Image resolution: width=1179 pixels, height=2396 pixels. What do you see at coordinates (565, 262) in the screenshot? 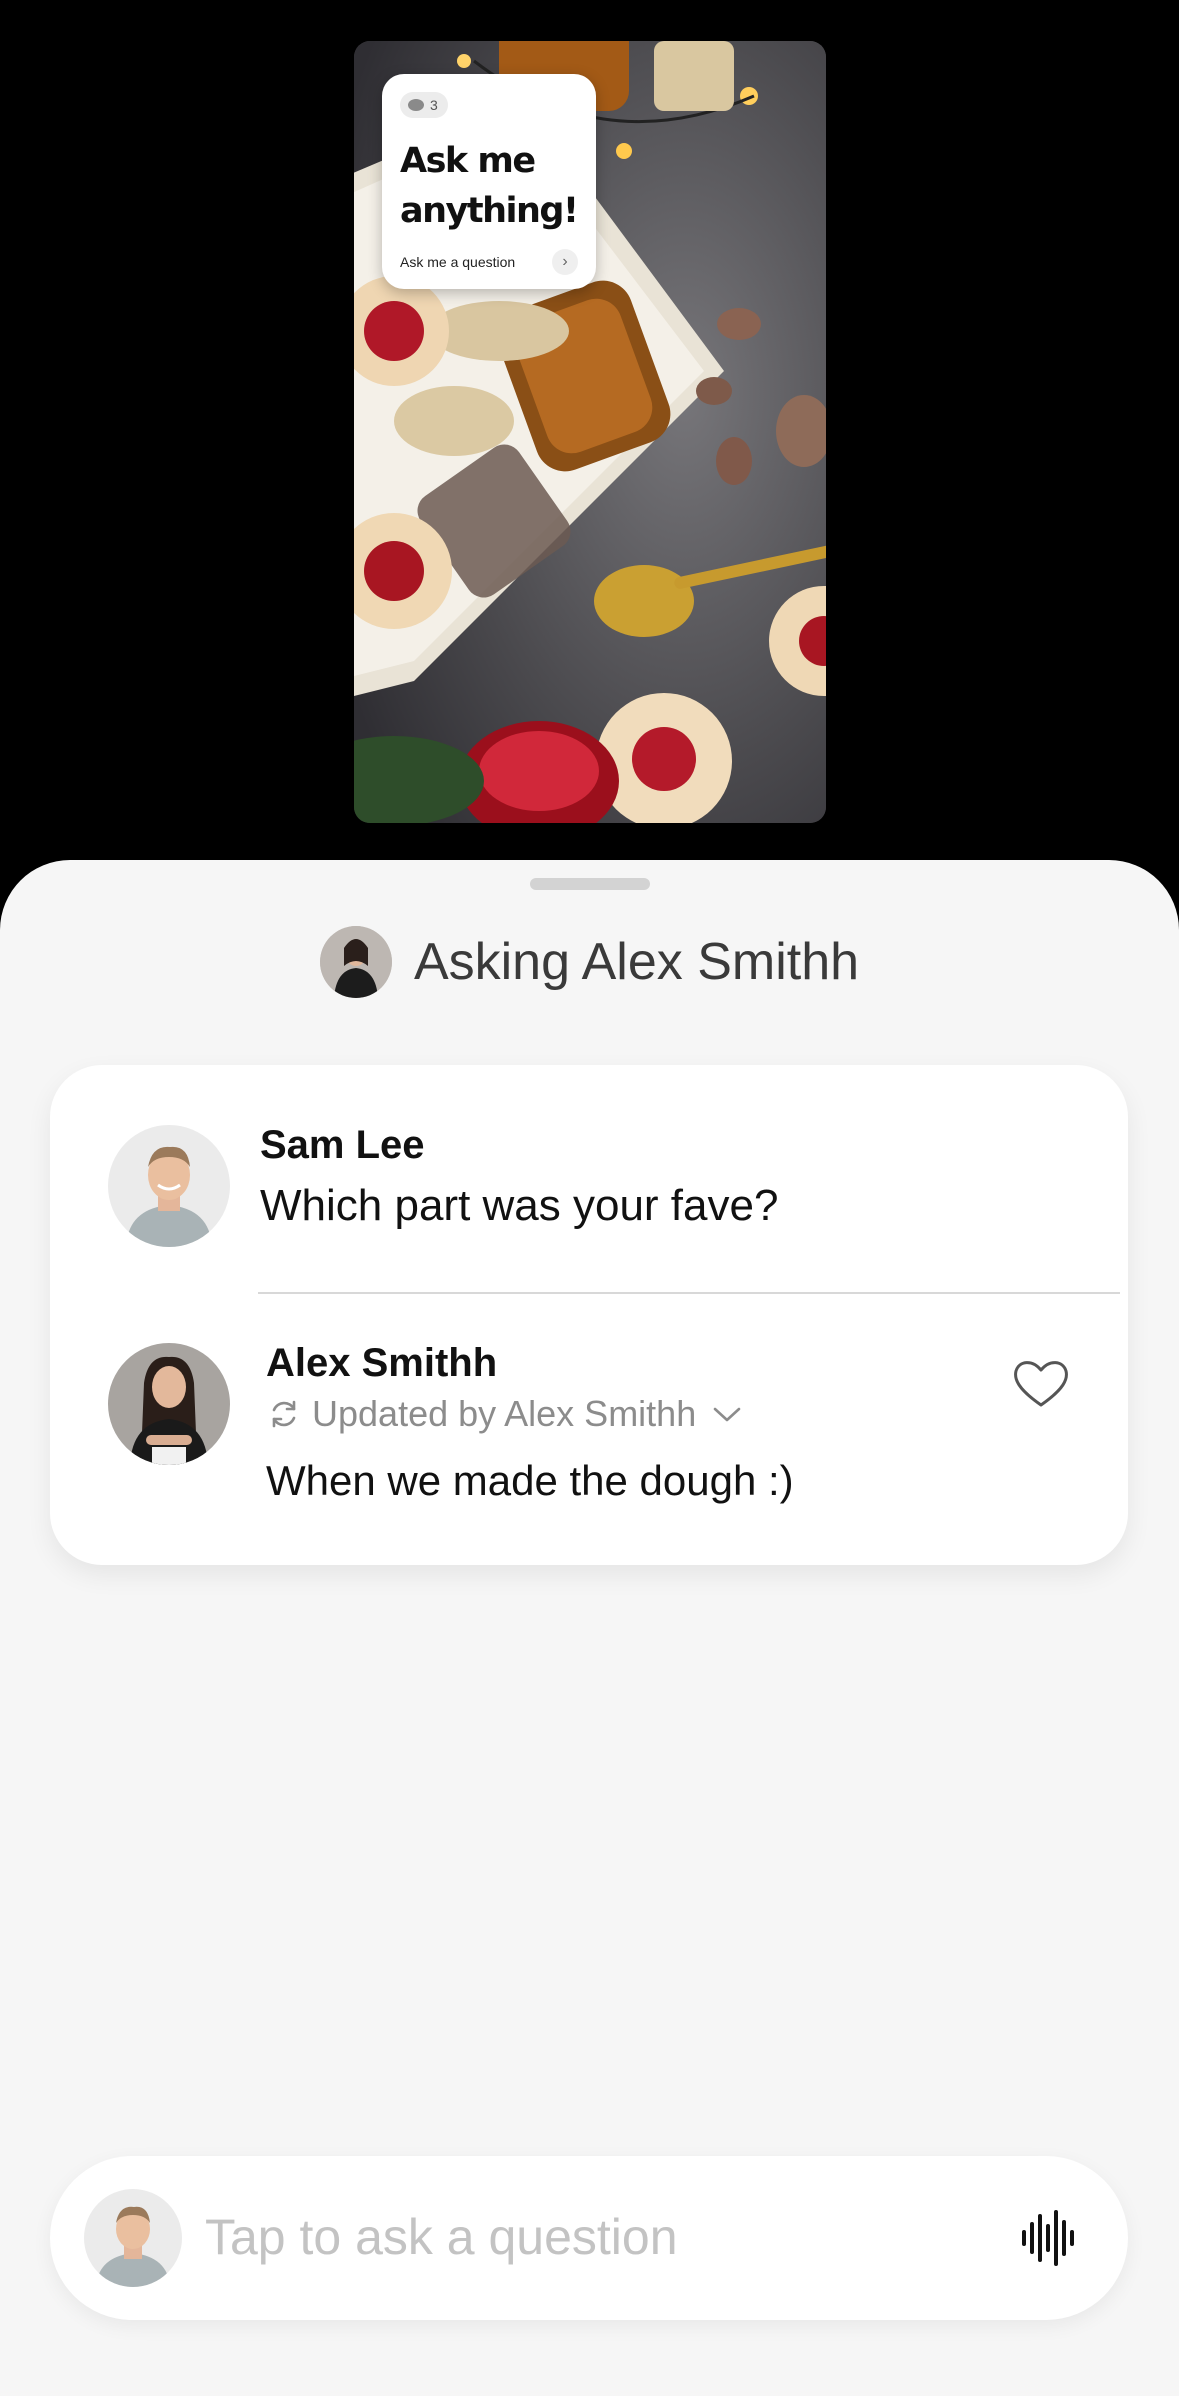
I see `chevron-right-icon: ›` at bounding box center [565, 262].